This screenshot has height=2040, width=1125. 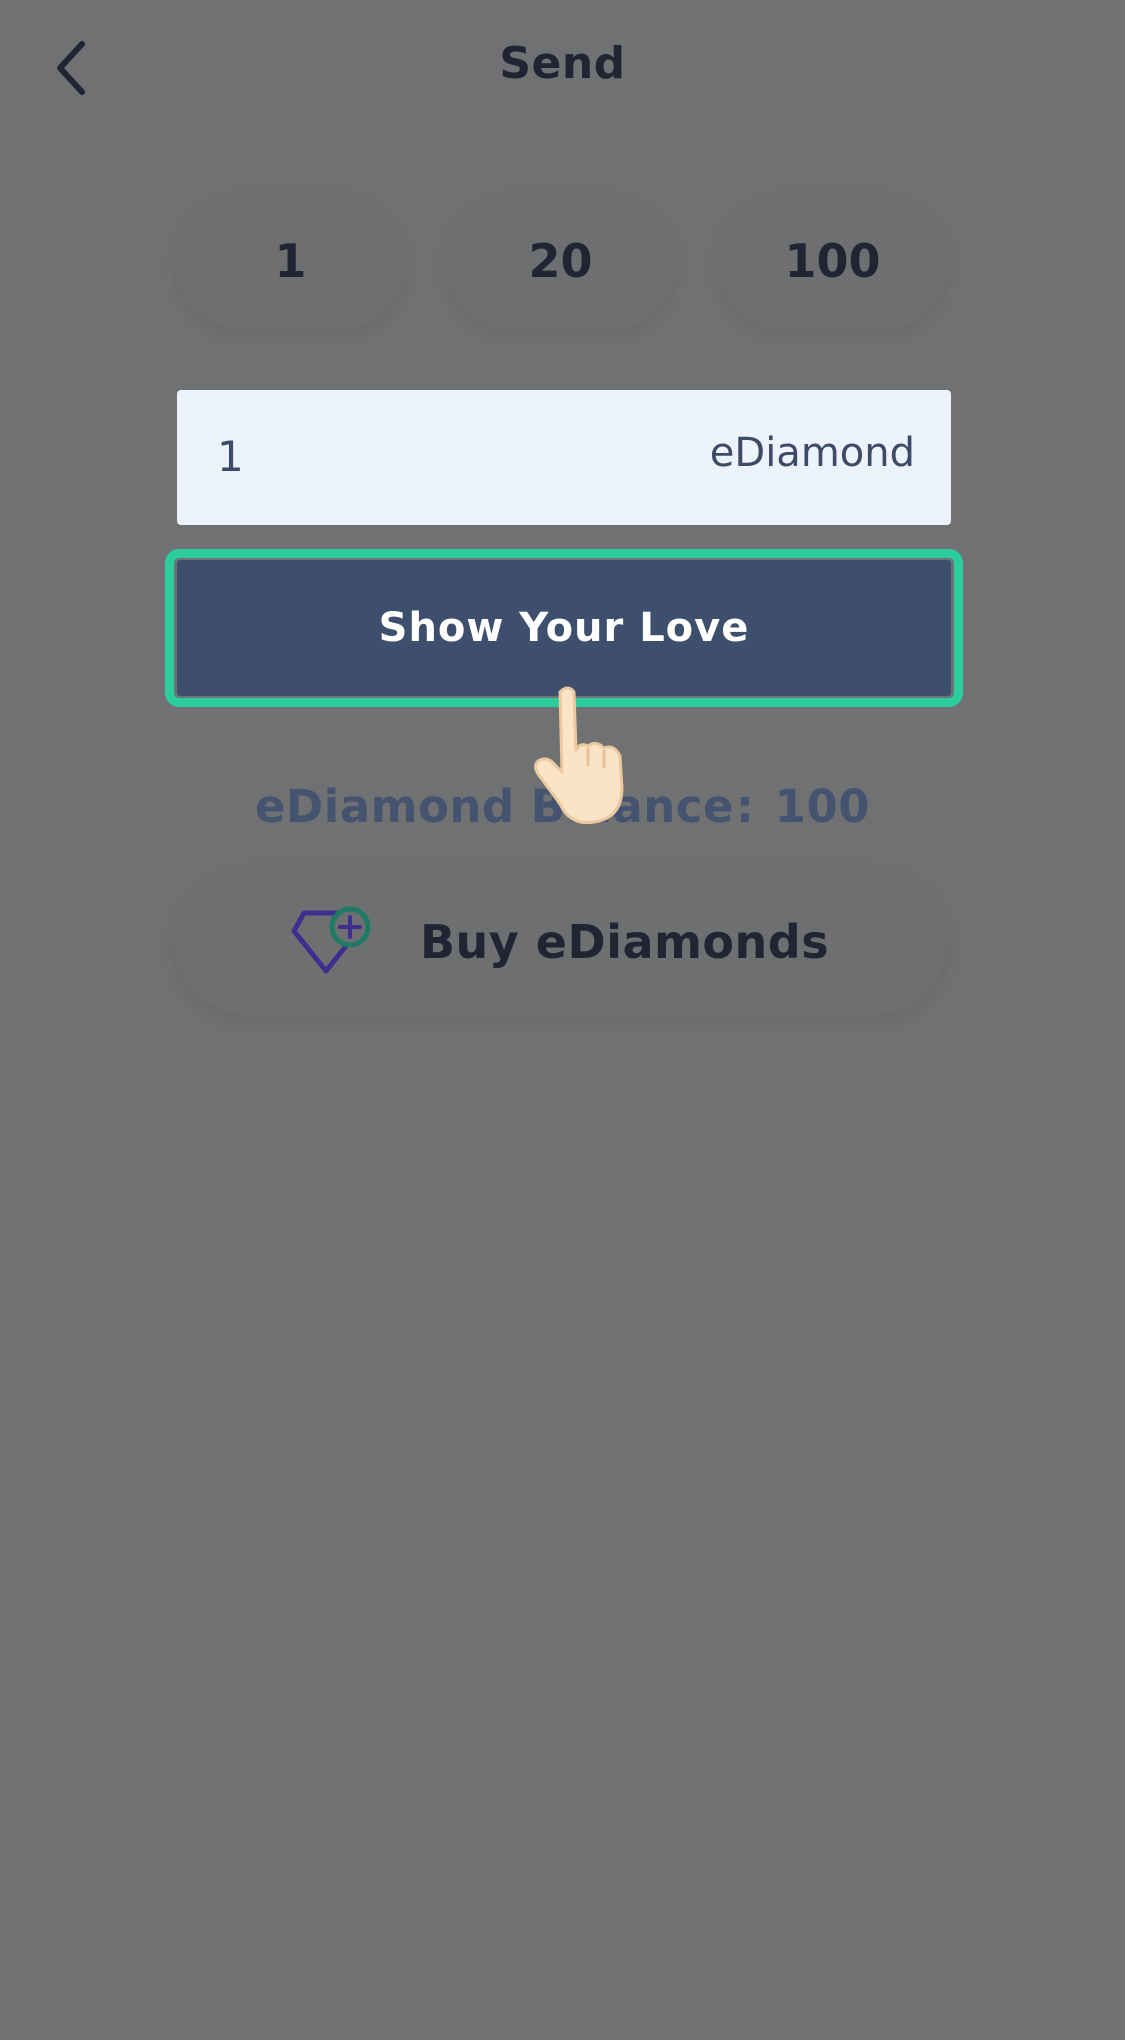 What do you see at coordinates (564, 628) in the screenshot?
I see `show-your-love-button: Show Your Love` at bounding box center [564, 628].